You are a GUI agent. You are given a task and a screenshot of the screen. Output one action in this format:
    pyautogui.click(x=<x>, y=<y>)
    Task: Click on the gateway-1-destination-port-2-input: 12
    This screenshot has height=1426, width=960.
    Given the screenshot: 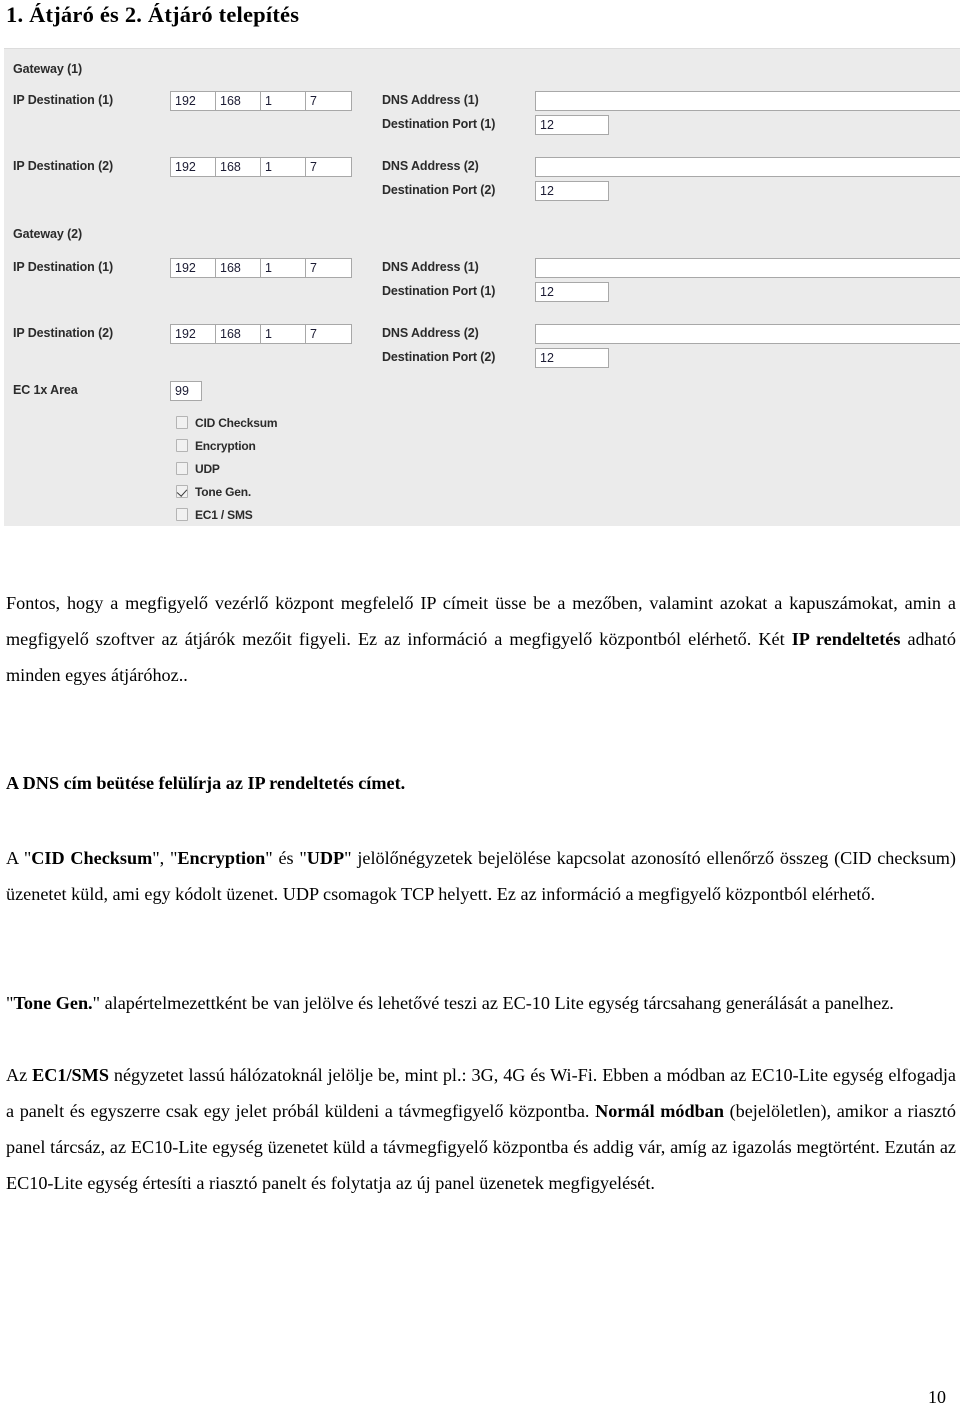 What is the action you would take?
    pyautogui.click(x=572, y=191)
    